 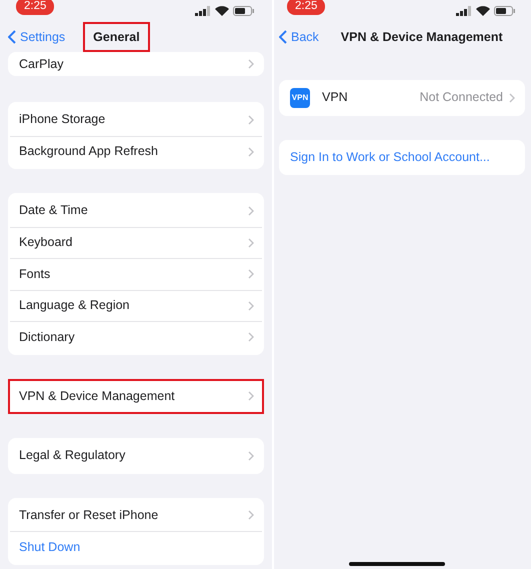 What do you see at coordinates (136, 274) in the screenshot?
I see `settings-row: Fonts` at bounding box center [136, 274].